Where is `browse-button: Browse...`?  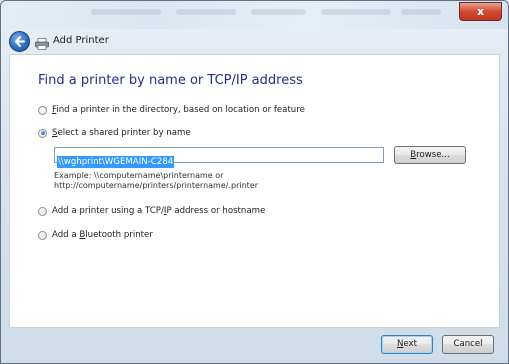 browse-button: Browse... is located at coordinates (430, 155).